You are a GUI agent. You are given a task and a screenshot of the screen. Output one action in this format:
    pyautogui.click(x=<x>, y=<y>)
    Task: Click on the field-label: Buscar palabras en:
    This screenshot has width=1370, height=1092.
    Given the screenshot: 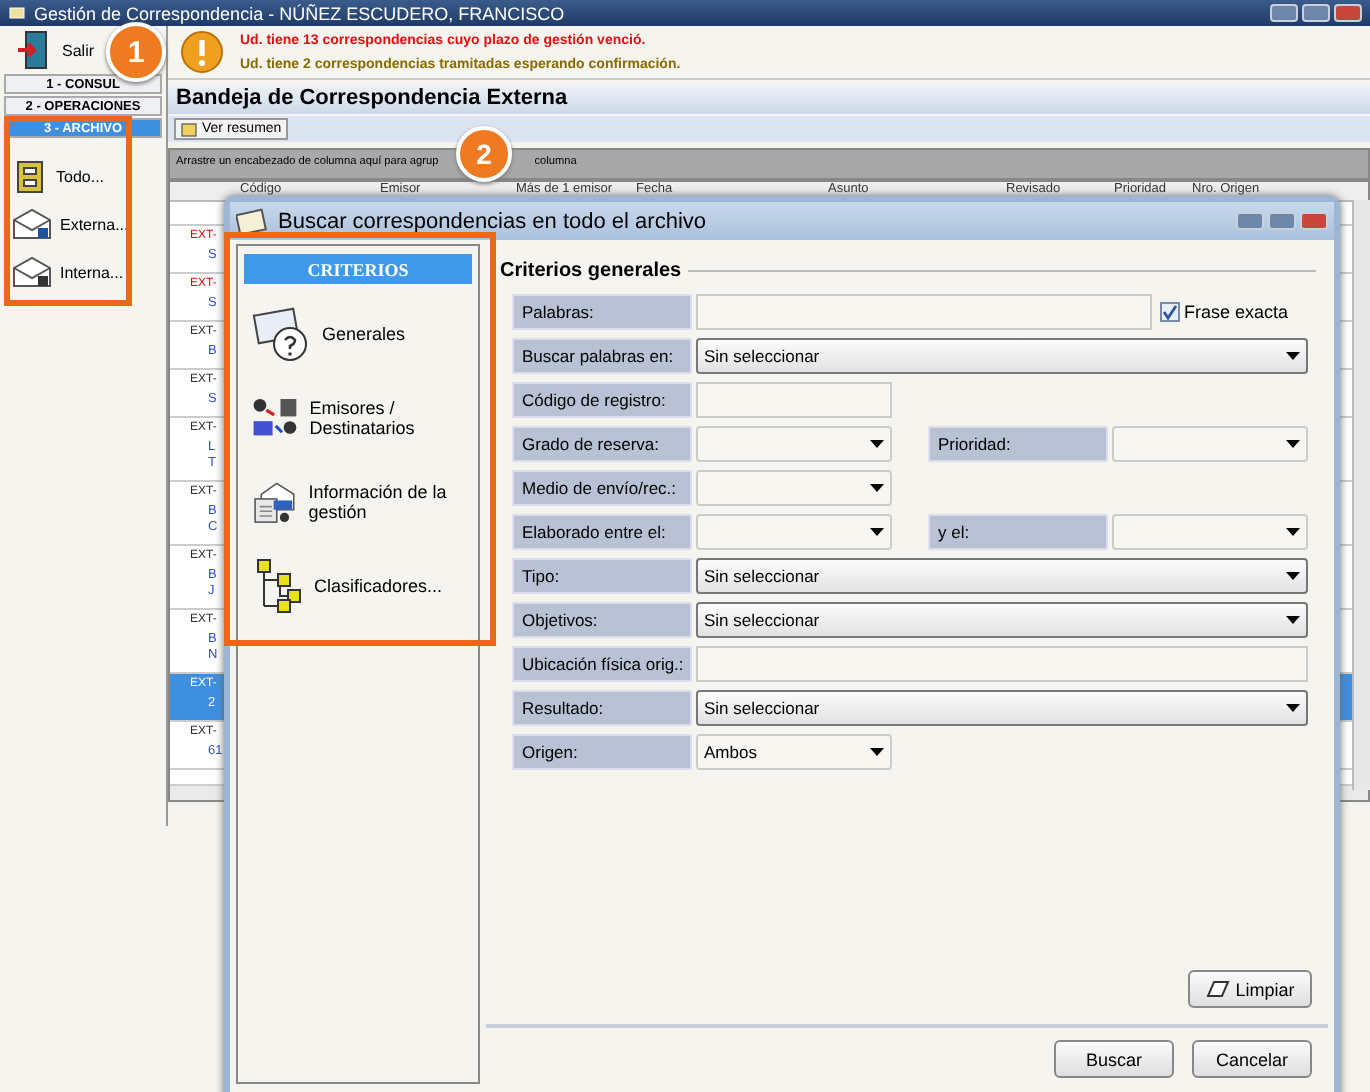 What is the action you would take?
    pyautogui.click(x=602, y=356)
    